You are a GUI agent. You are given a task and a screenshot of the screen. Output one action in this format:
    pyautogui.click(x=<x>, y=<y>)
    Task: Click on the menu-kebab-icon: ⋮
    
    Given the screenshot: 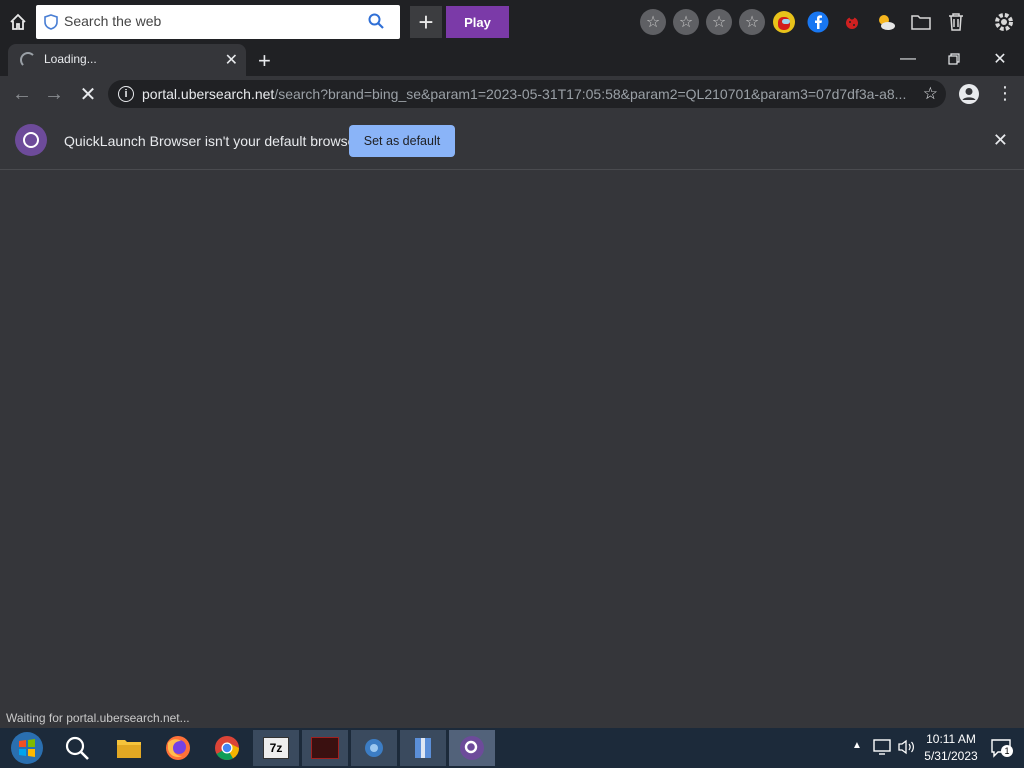 What is the action you would take?
    pyautogui.click(x=1005, y=93)
    